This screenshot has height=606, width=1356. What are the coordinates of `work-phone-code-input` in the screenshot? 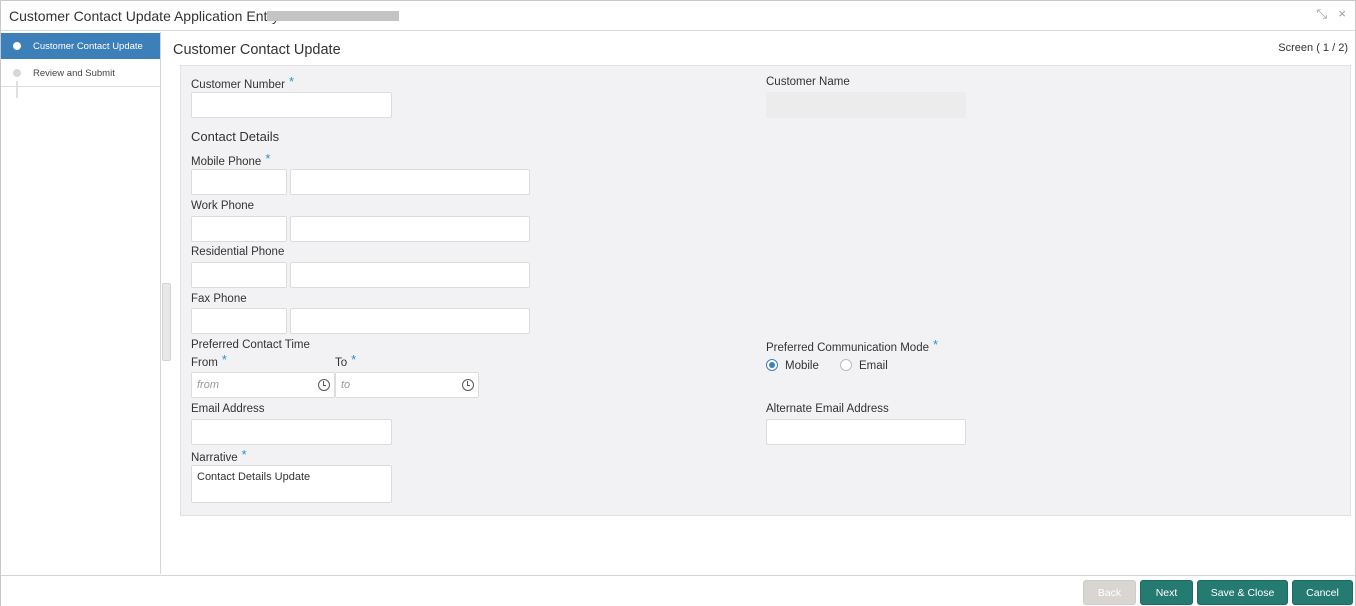 It's located at (239, 229).